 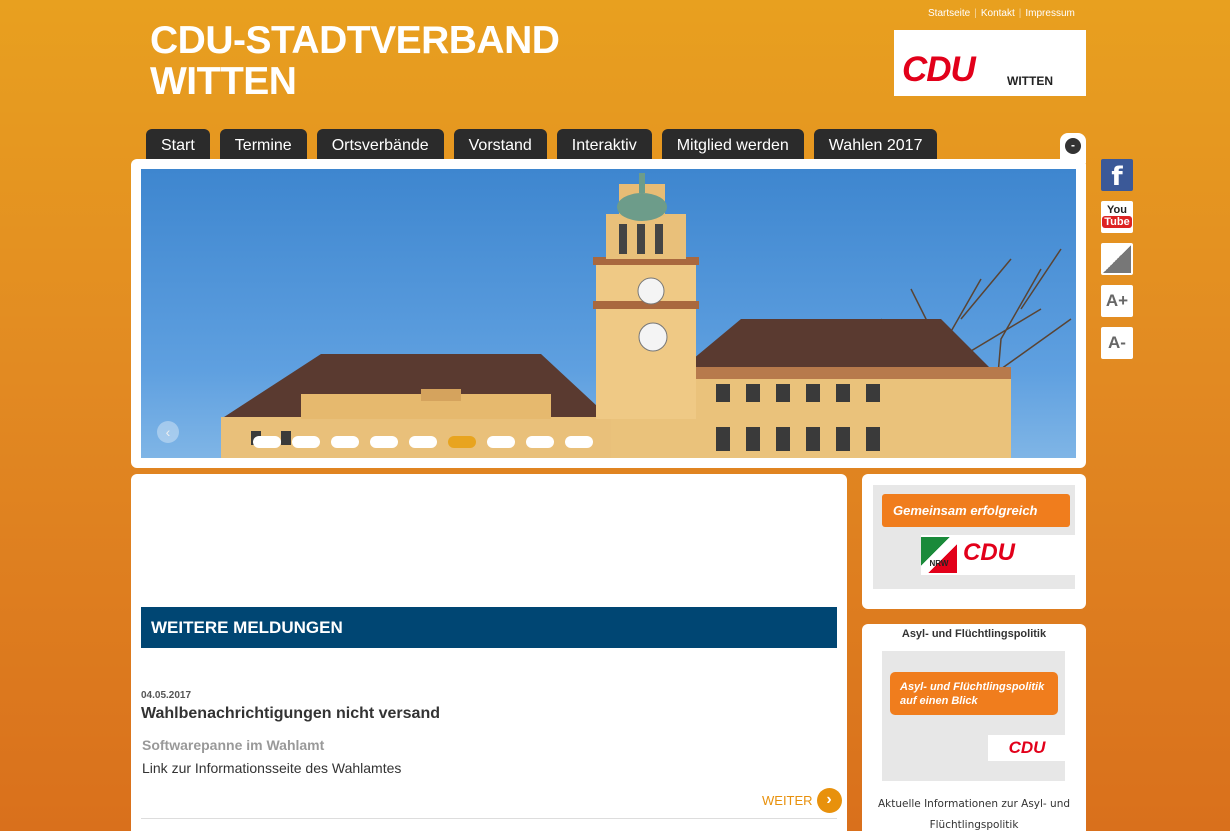 I want to click on slider-prev-button: ‹, so click(x=168, y=432).